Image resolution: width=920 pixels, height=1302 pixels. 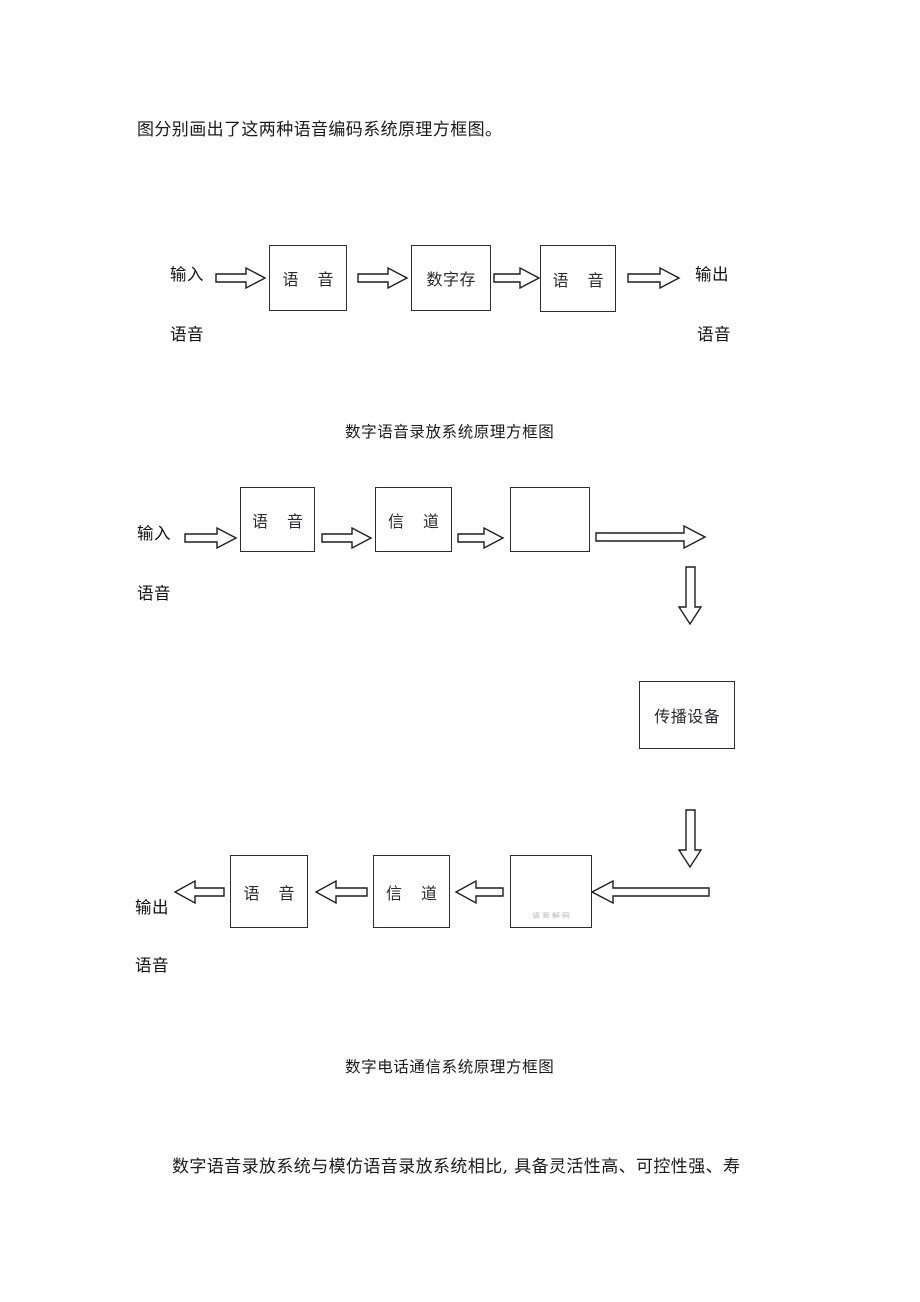 I want to click on figure1-arrow-box2-to-box3, so click(x=517, y=278).